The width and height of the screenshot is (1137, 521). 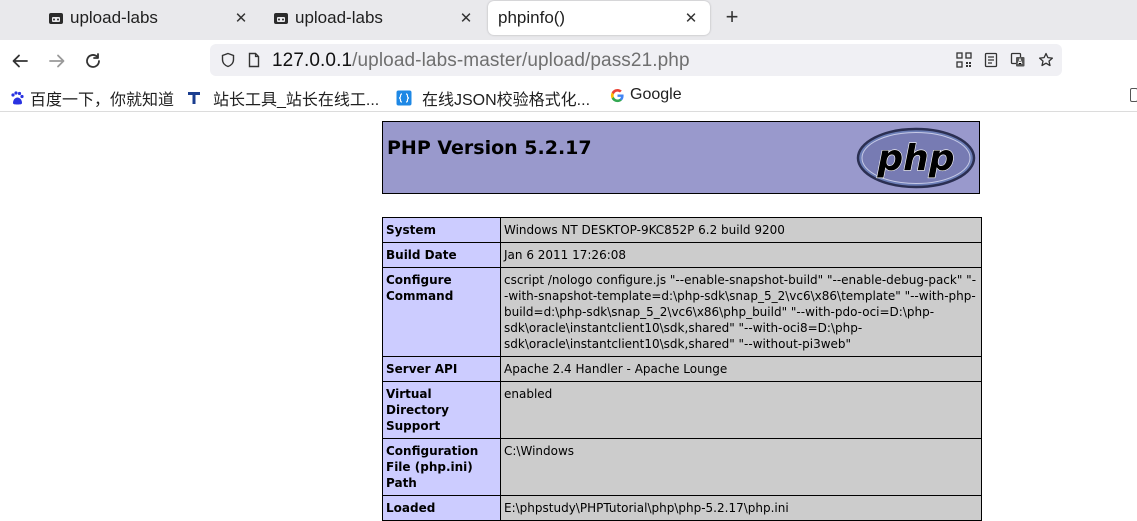 What do you see at coordinates (441, 410) in the screenshot?
I see `info-key: Virtual Directory Support` at bounding box center [441, 410].